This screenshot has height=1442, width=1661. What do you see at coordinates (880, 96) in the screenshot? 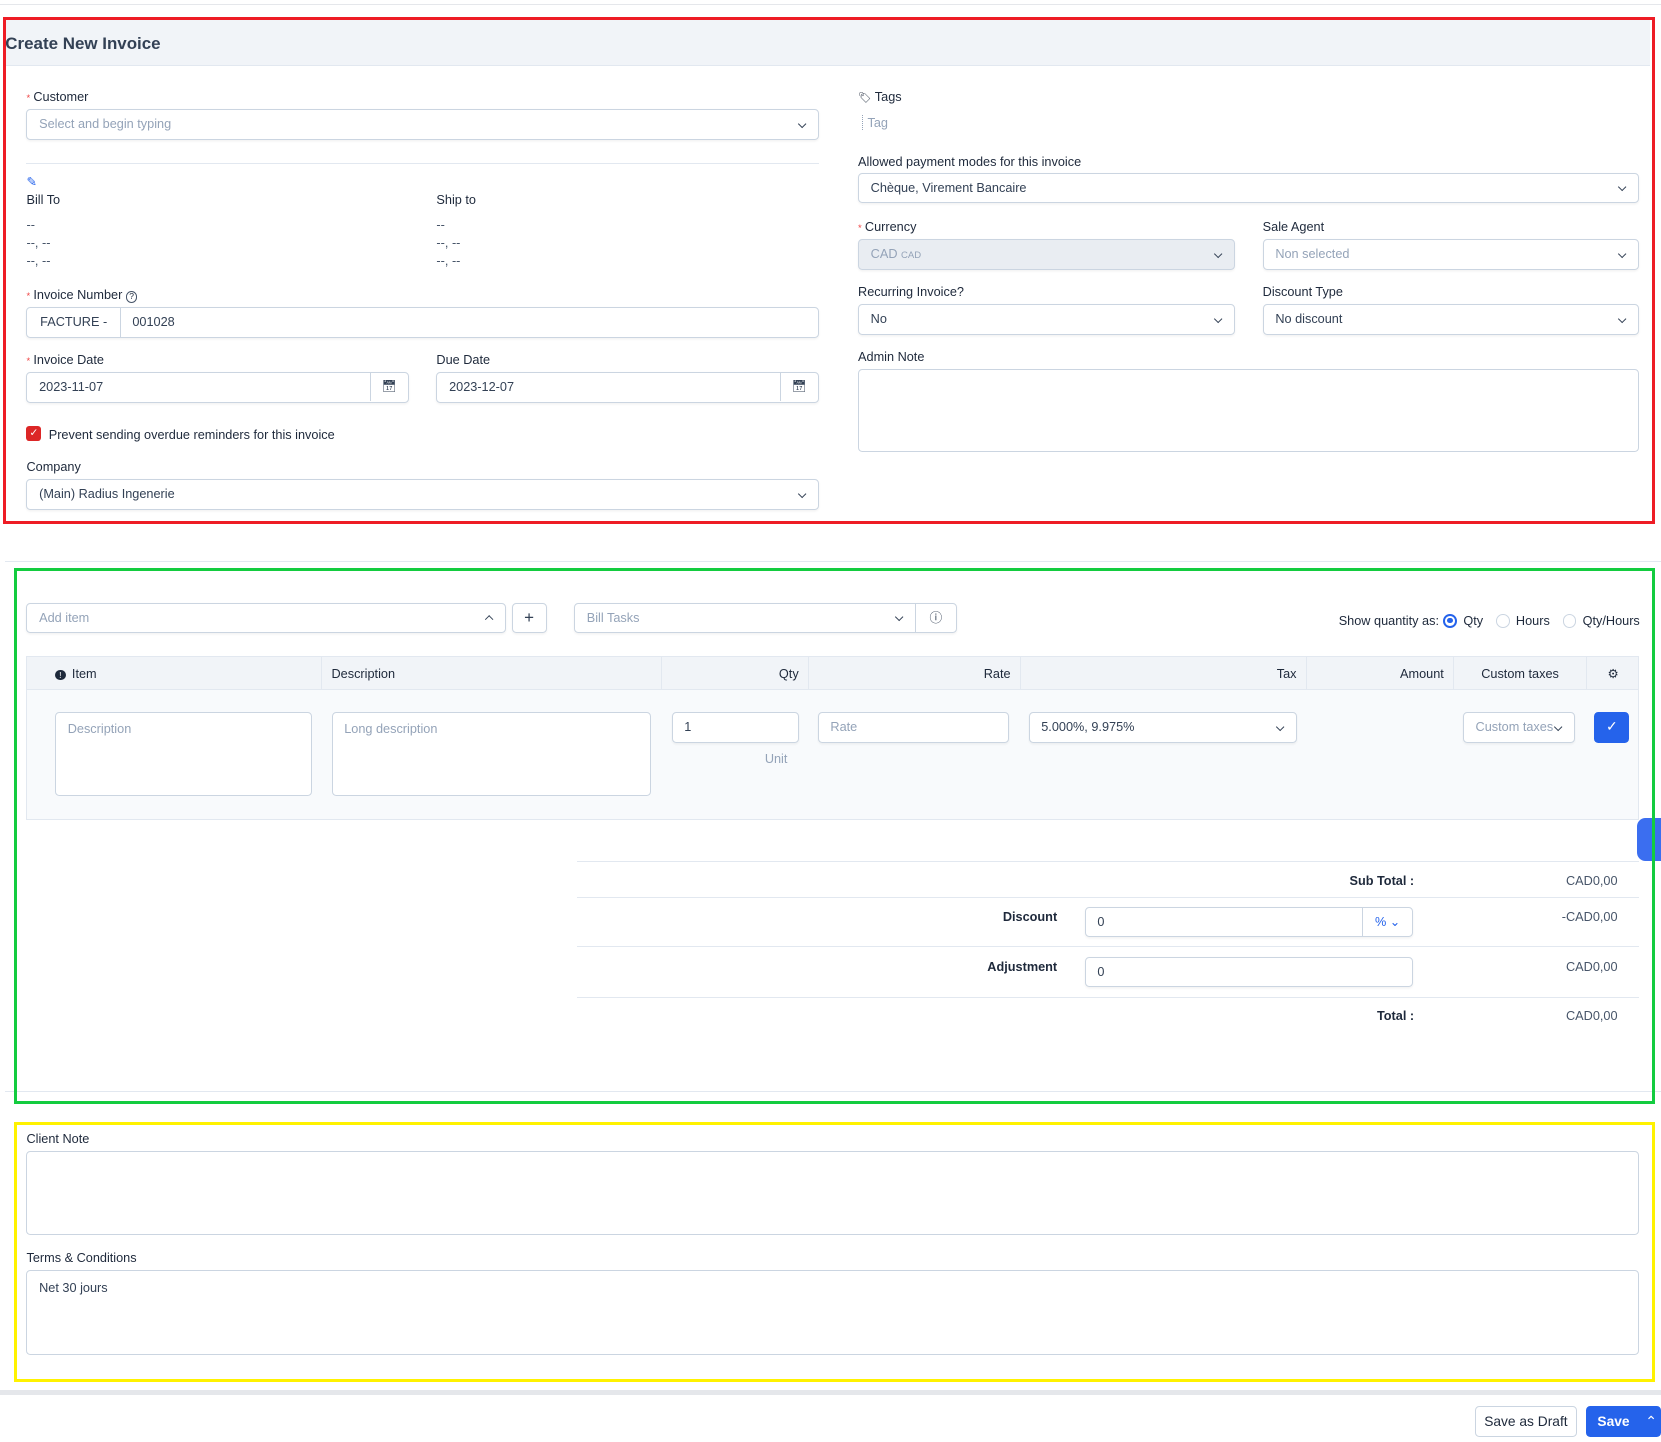
I see `tags-label: 🏷︎ Tags` at bounding box center [880, 96].